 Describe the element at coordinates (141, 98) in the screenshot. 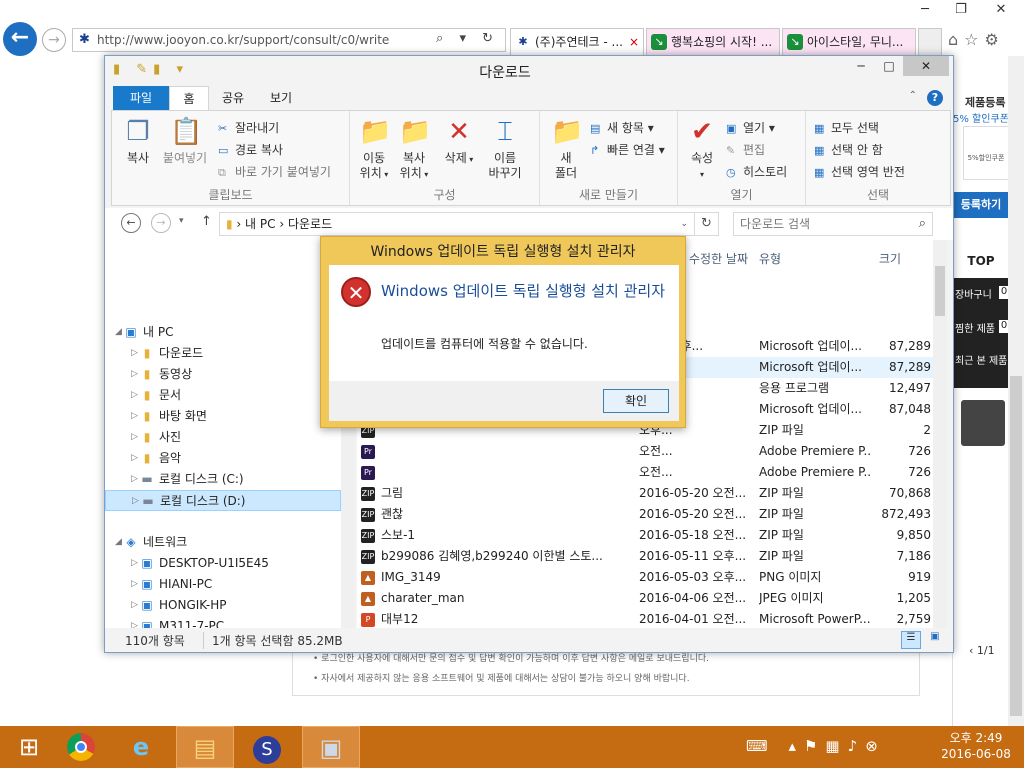

I see `tab-file: 파일` at that location.